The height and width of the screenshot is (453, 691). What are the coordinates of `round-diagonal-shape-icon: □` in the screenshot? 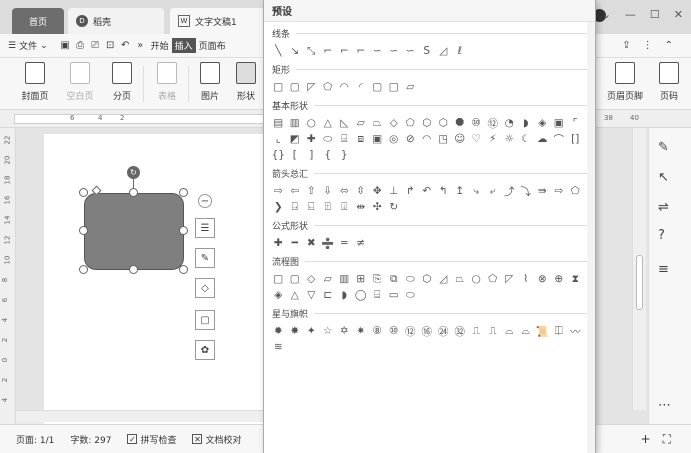 It's located at (394, 87).